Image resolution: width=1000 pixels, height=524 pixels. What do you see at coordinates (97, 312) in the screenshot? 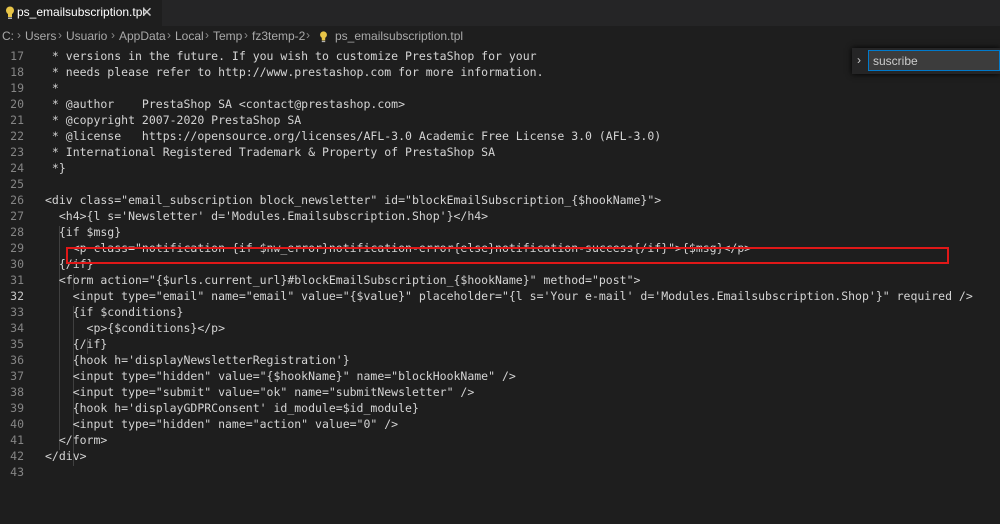
I see `code-line: 33 {if $conditions}` at bounding box center [97, 312].